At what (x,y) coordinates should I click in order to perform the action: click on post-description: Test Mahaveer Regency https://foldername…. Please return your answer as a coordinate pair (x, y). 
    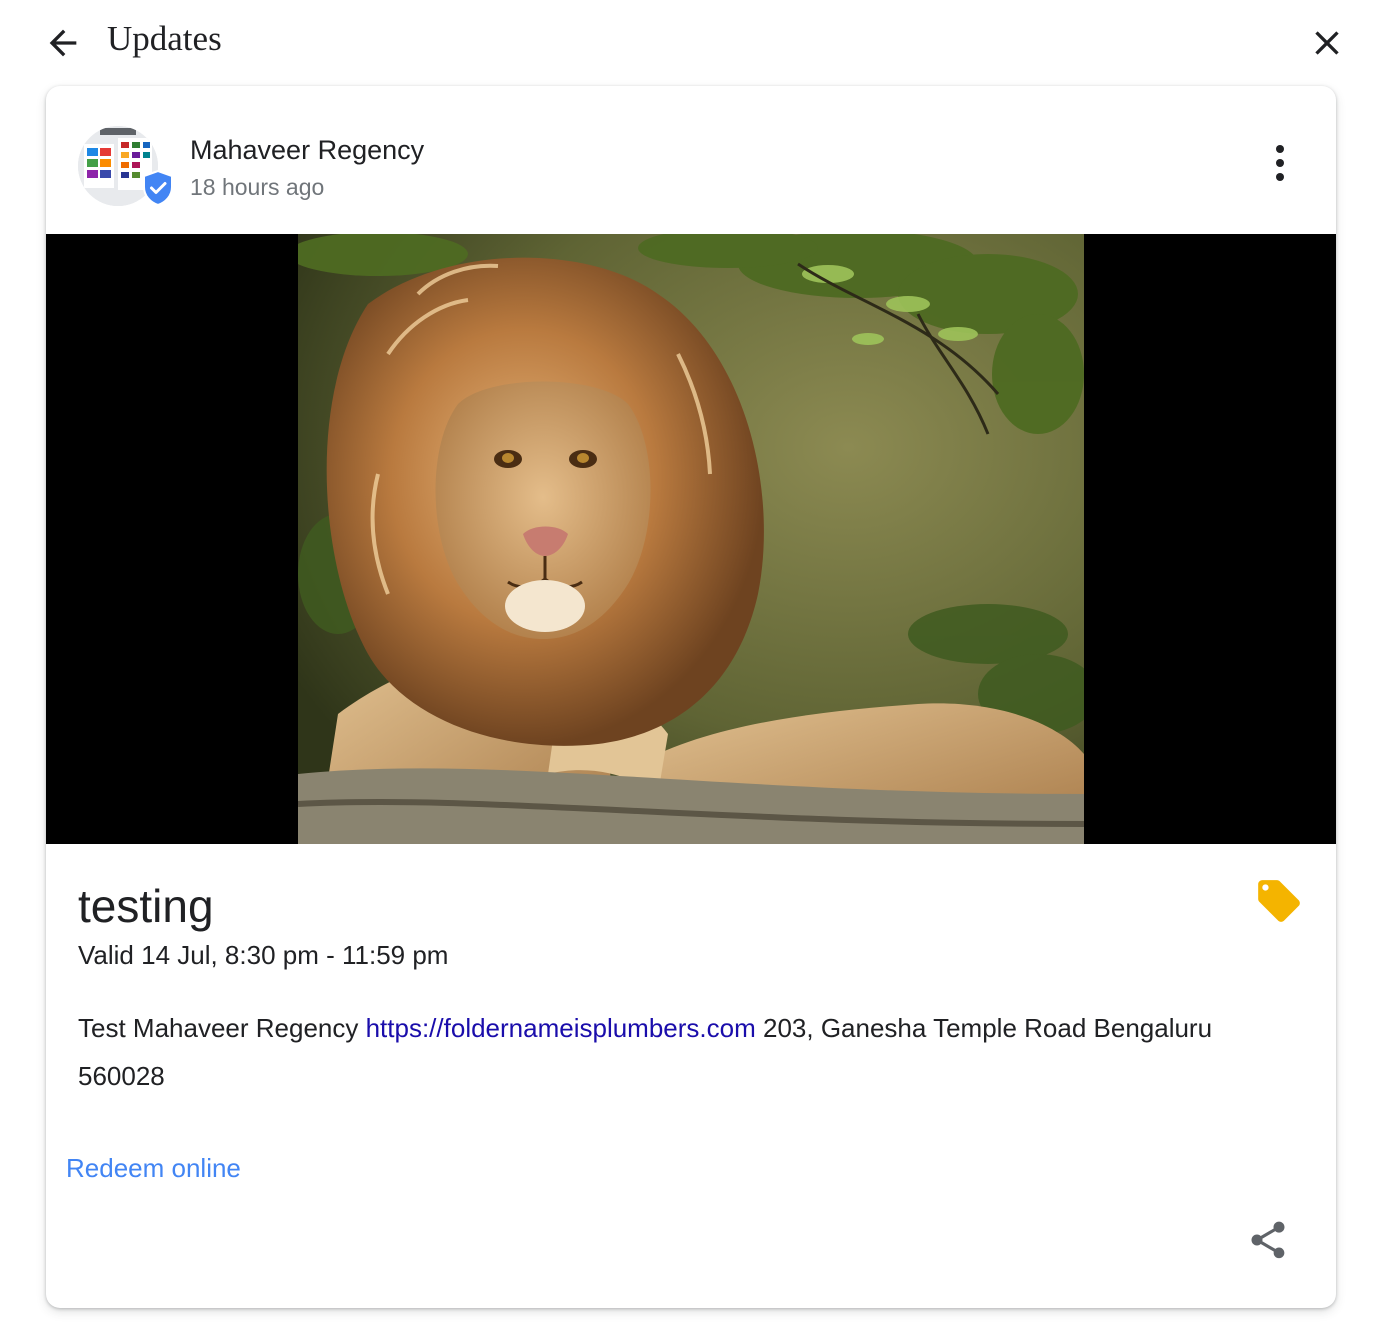
    Looking at the image, I should click on (668, 1052).